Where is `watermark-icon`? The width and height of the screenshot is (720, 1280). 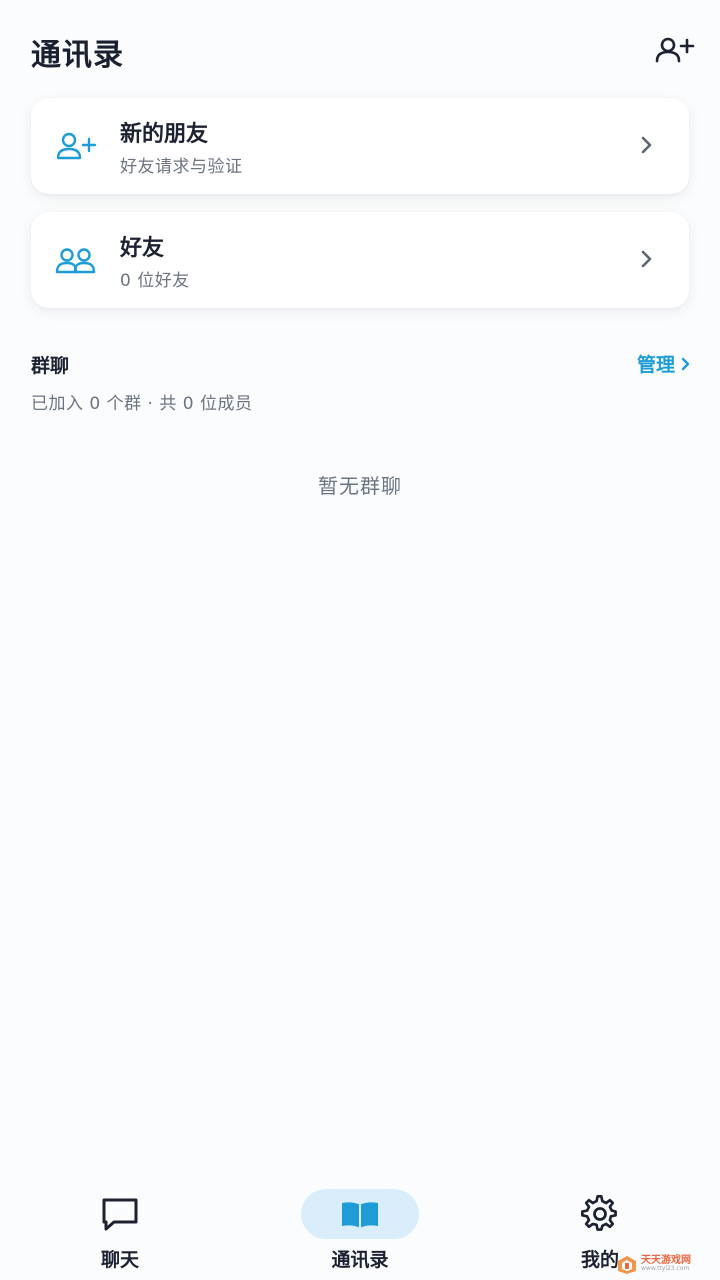 watermark-icon is located at coordinates (627, 1265).